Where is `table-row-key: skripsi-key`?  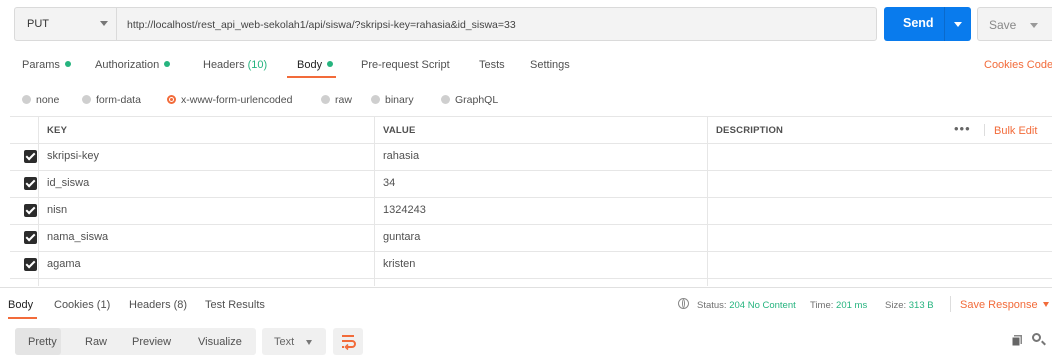
table-row-key: skripsi-key is located at coordinates (73, 156).